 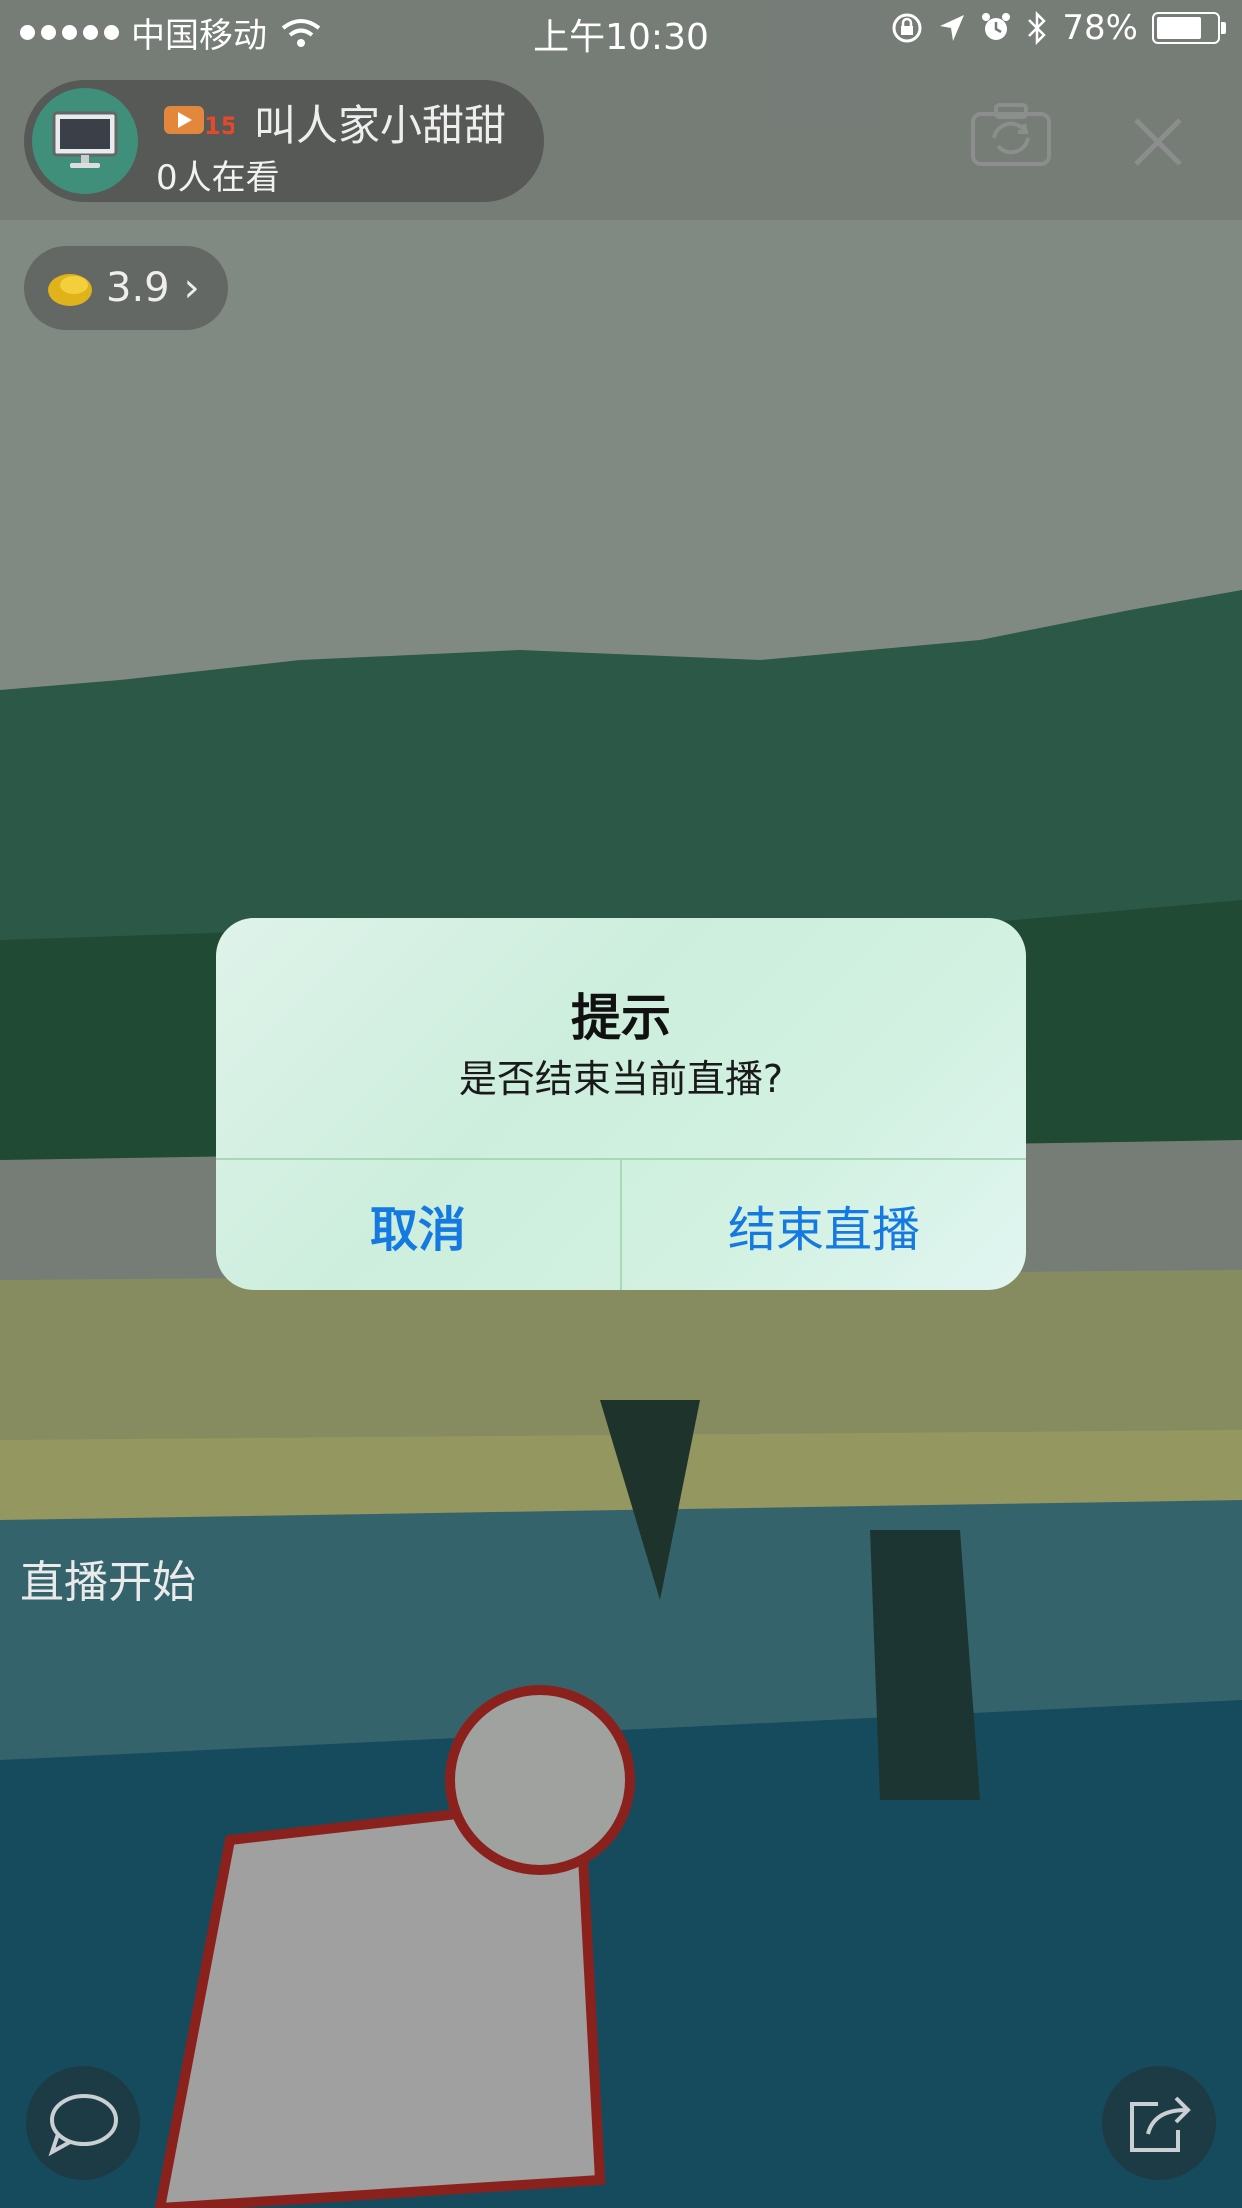 I want to click on status-bar: 中国移动 上午10:30 78%, so click(x=621, y=30).